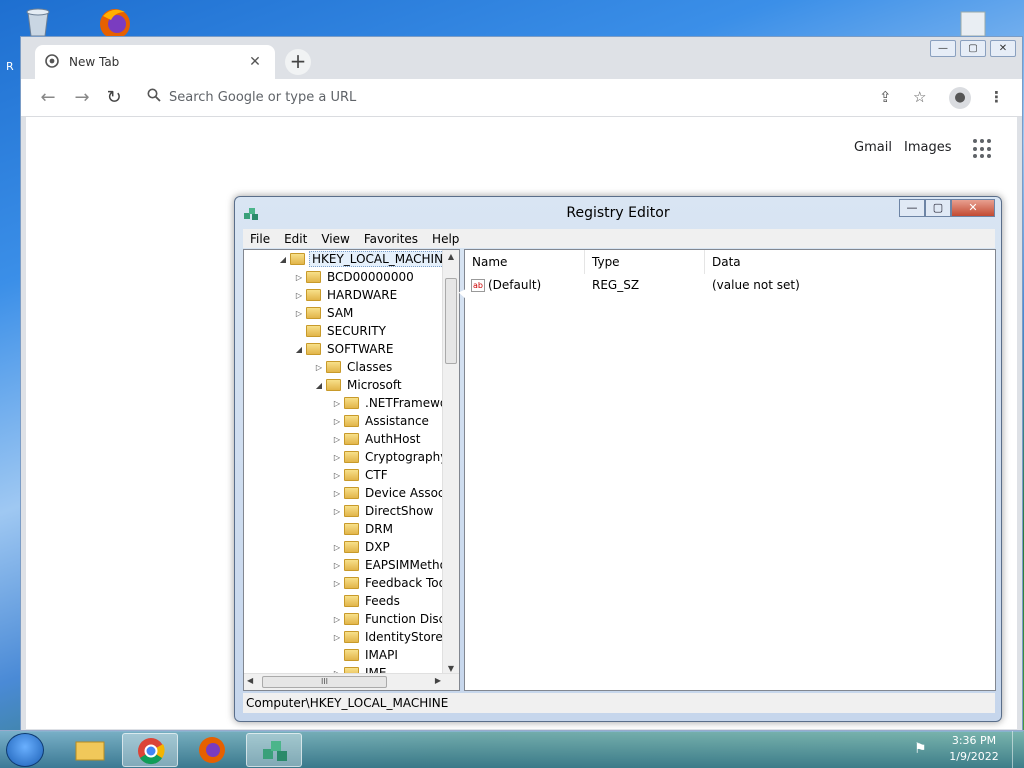  Describe the element at coordinates (1018, 749) in the screenshot. I see `show-desktop-button` at that location.